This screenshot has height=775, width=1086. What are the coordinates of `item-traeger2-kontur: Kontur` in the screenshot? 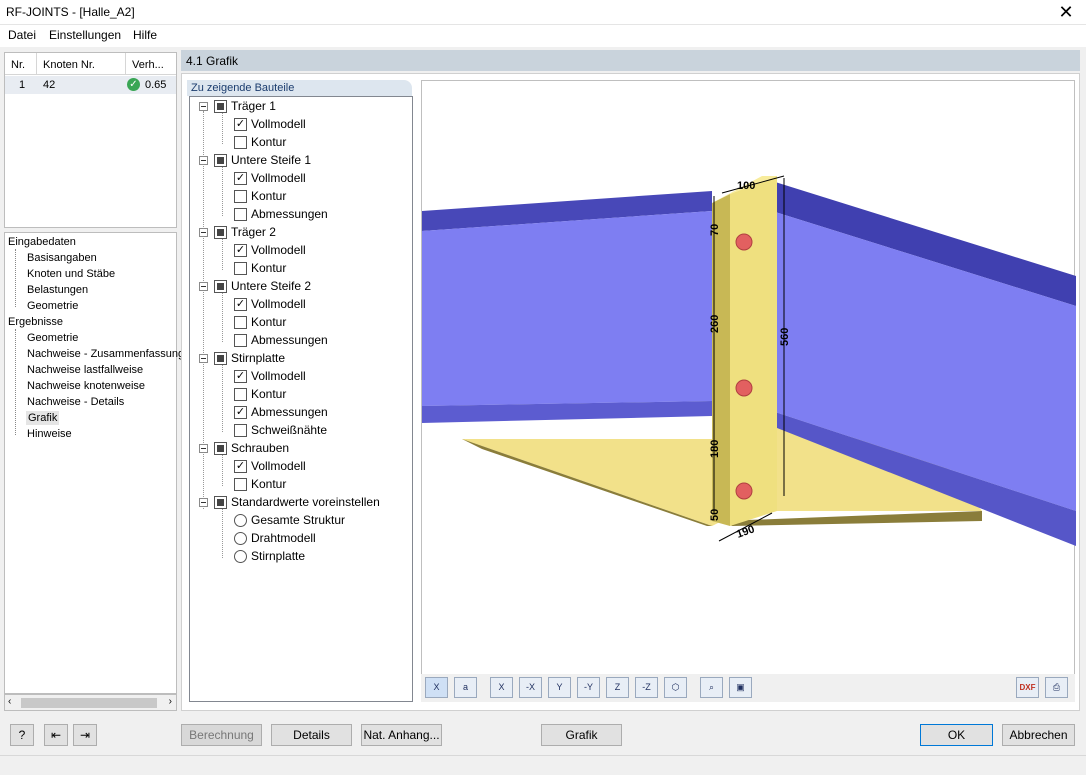 It's located at (268, 268).